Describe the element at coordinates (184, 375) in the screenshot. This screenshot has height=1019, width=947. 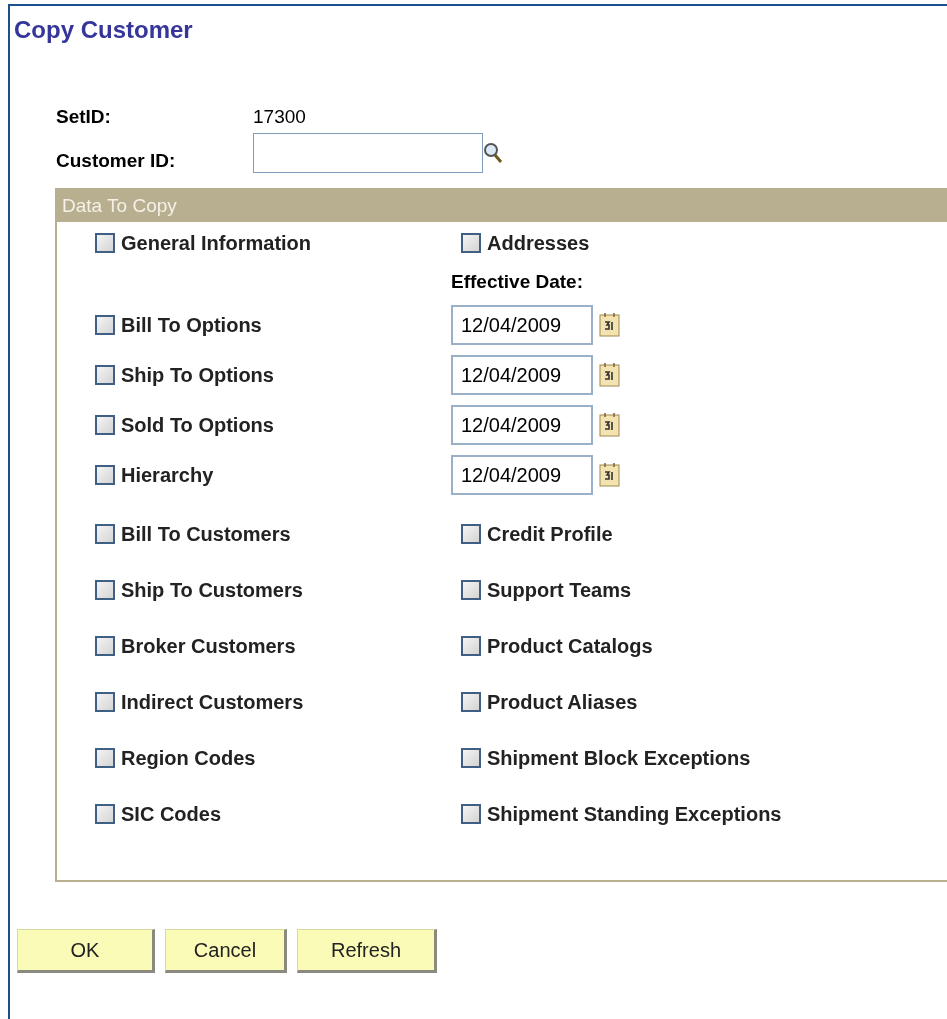
I see `checkbox-item: Ship To Options` at that location.